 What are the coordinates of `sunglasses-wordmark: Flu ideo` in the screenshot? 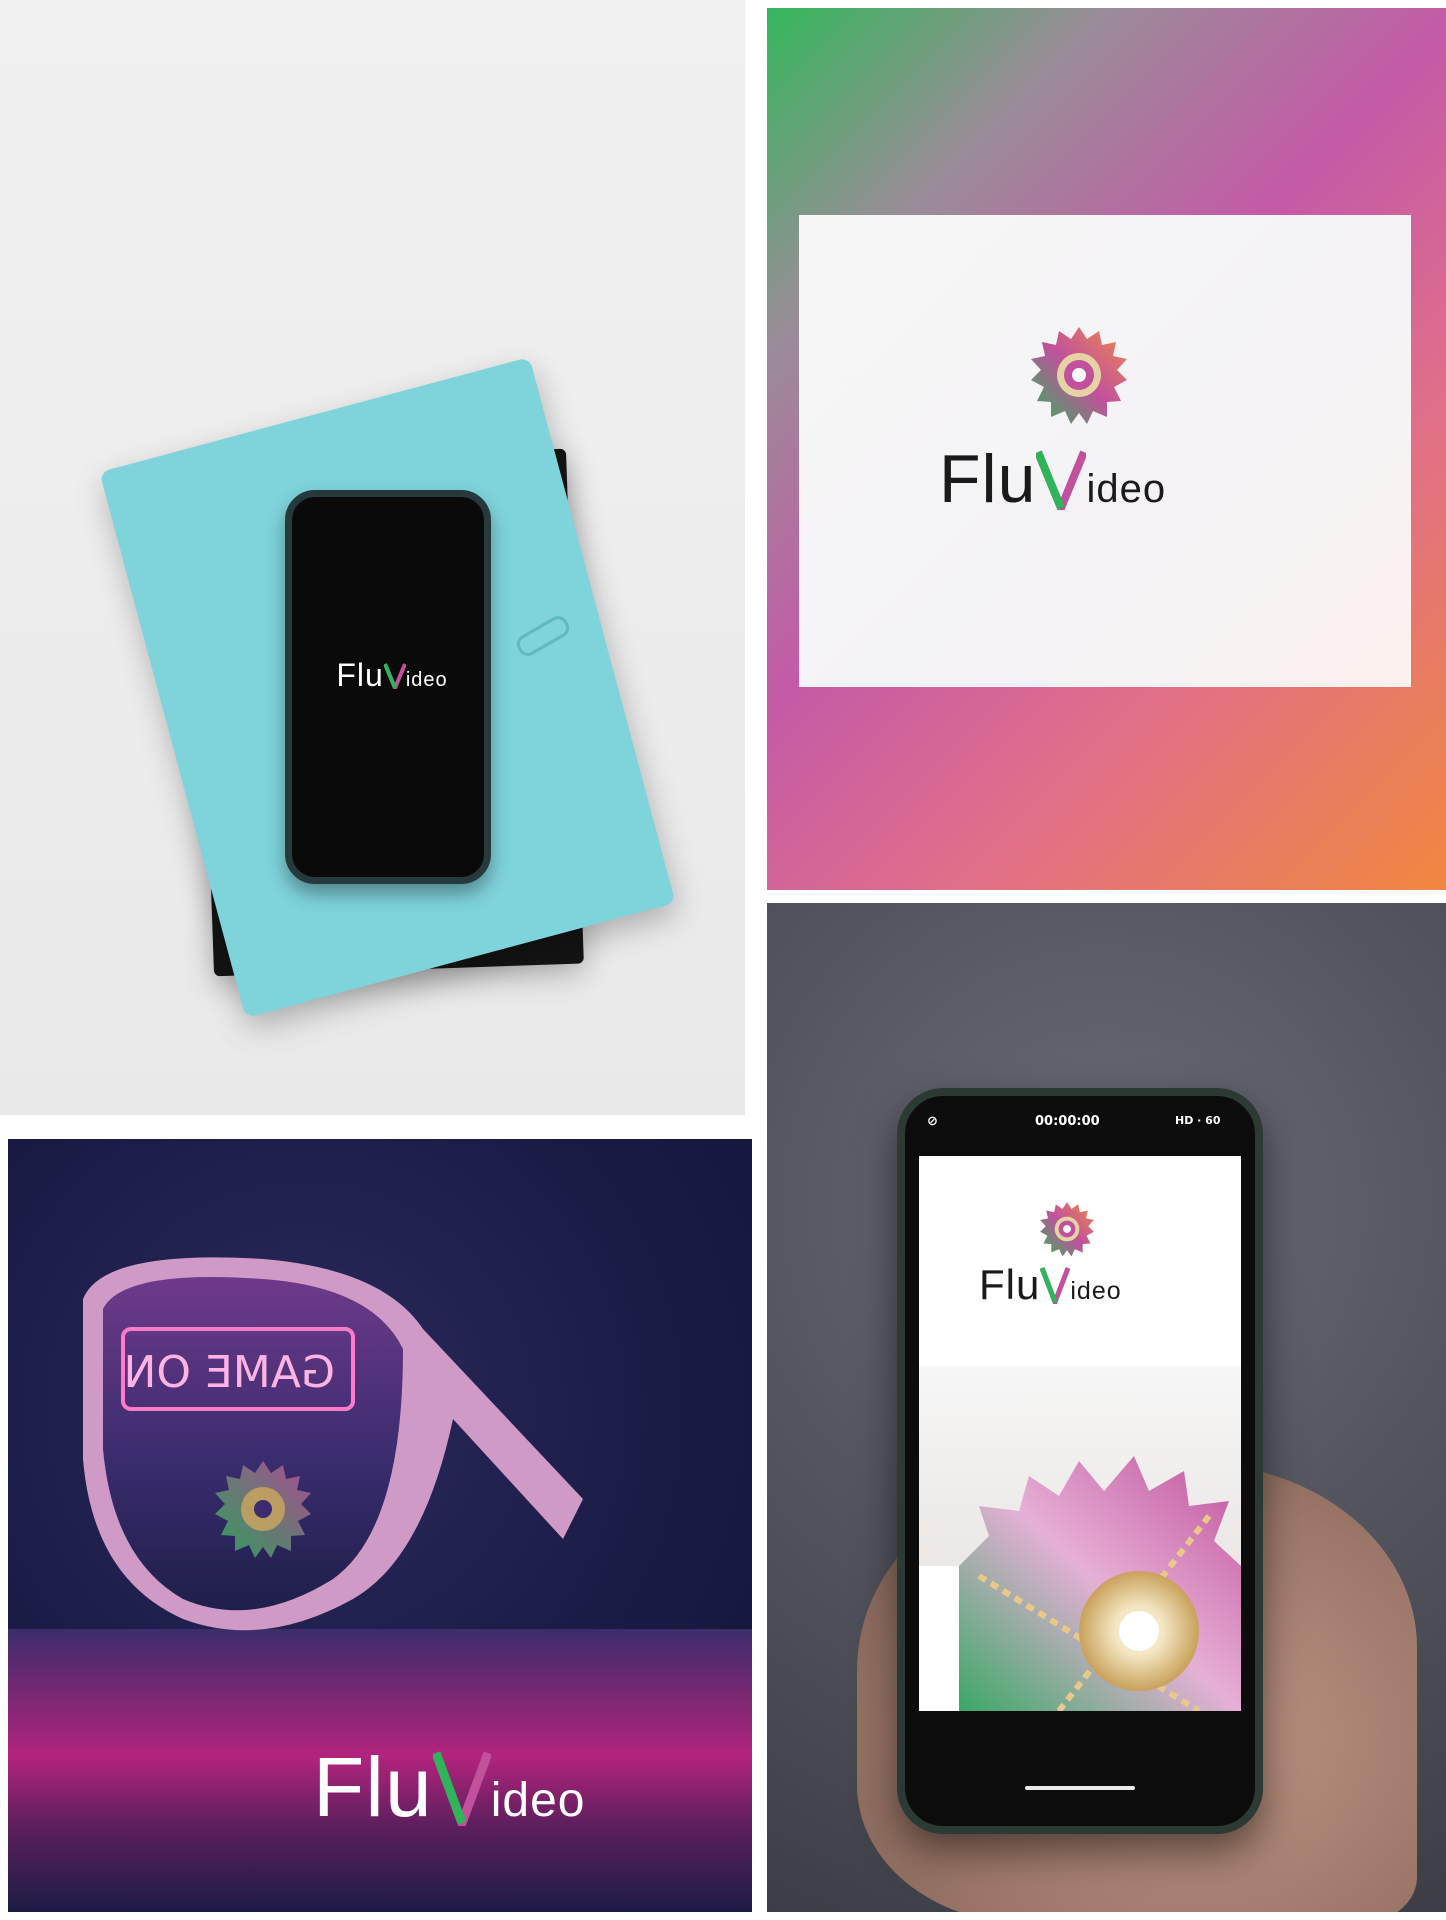 It's located at (523, 1794).